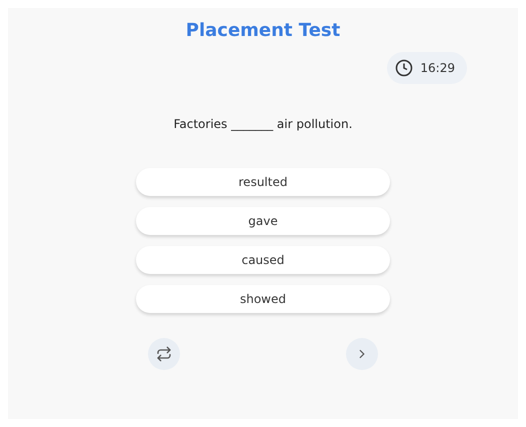  I want to click on swap-button, so click(164, 354).